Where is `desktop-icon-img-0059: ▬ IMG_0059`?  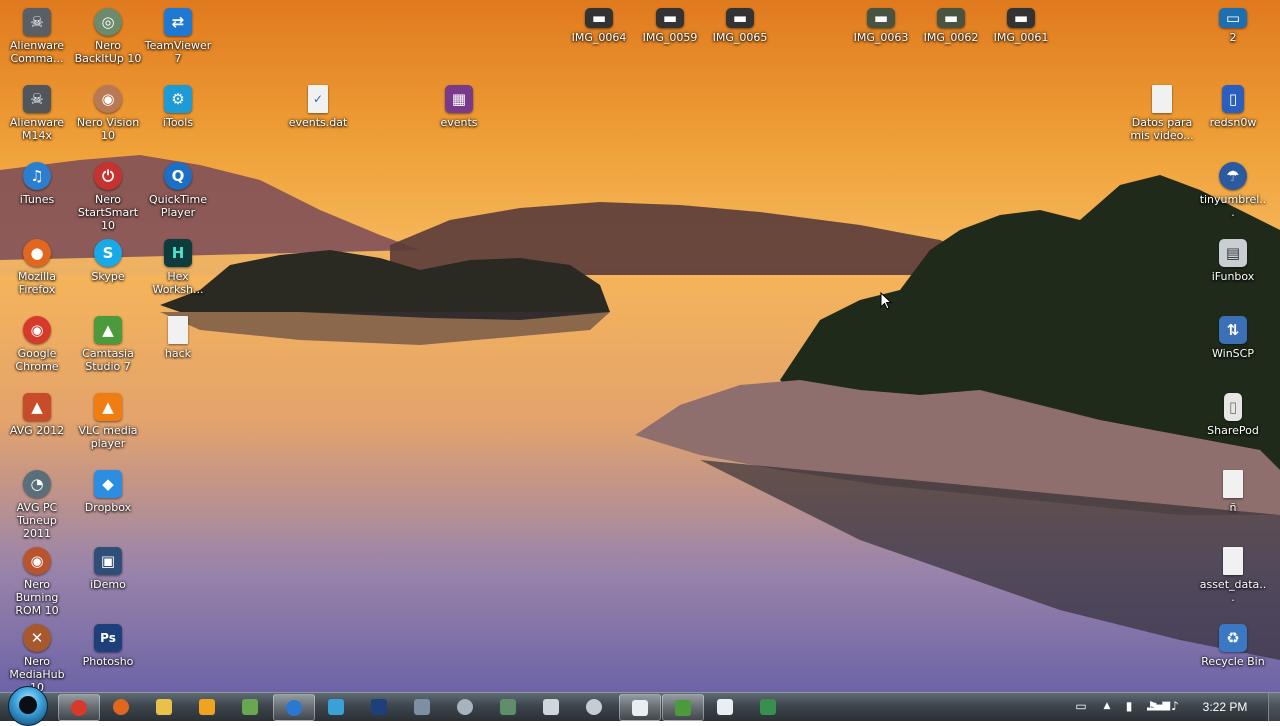
desktop-icon-img-0059: ▬ IMG_0059 is located at coordinates (670, 26).